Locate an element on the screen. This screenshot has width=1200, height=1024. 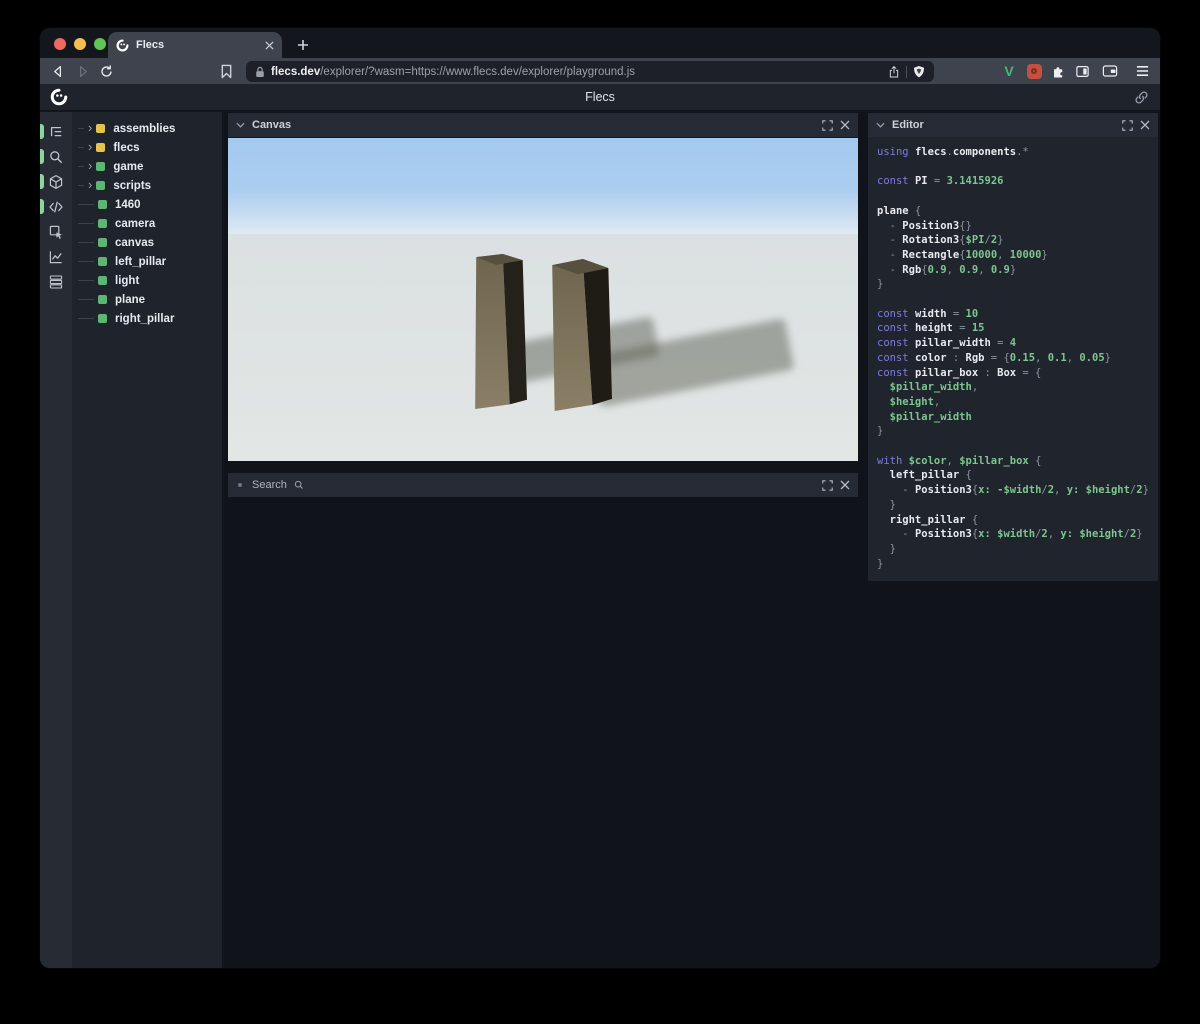
extension-vue-icon: V is located at coordinates (1009, 71).